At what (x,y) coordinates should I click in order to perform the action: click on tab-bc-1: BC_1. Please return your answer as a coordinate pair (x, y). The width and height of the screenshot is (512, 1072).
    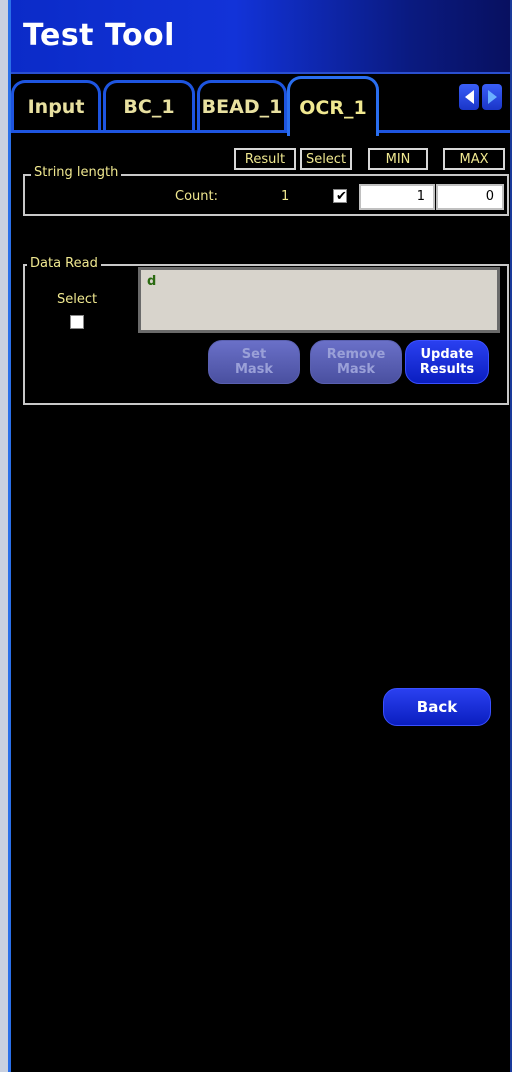
    Looking at the image, I should click on (149, 105).